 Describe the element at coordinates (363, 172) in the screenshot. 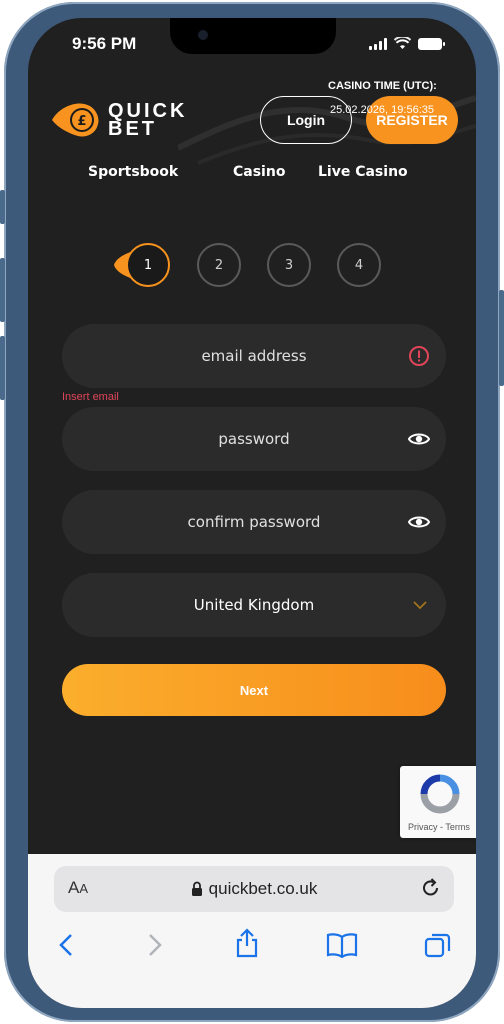

I see `nav-live-casino: Live Casino` at that location.